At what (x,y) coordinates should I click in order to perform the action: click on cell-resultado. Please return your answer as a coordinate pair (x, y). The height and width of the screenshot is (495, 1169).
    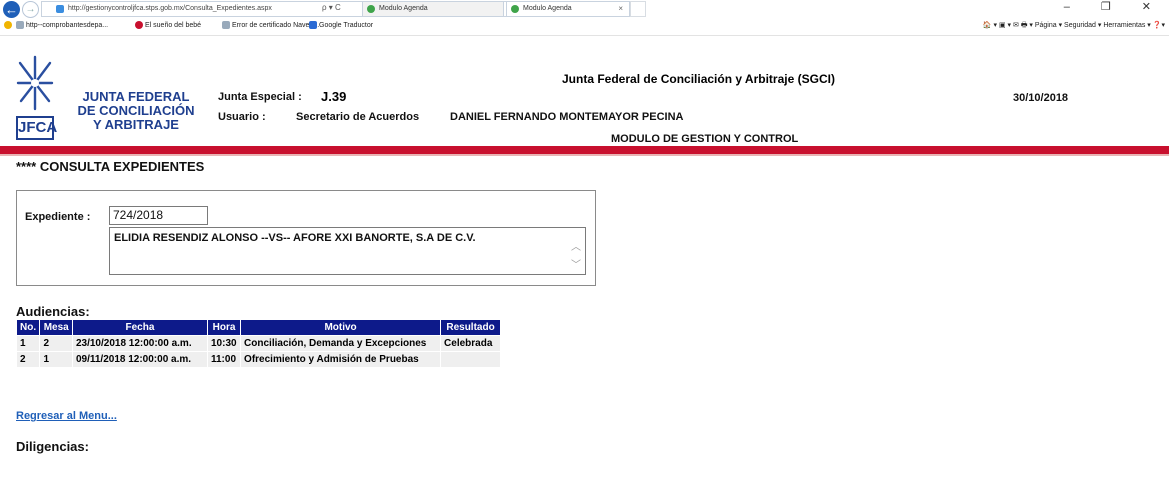
    Looking at the image, I should click on (470, 359).